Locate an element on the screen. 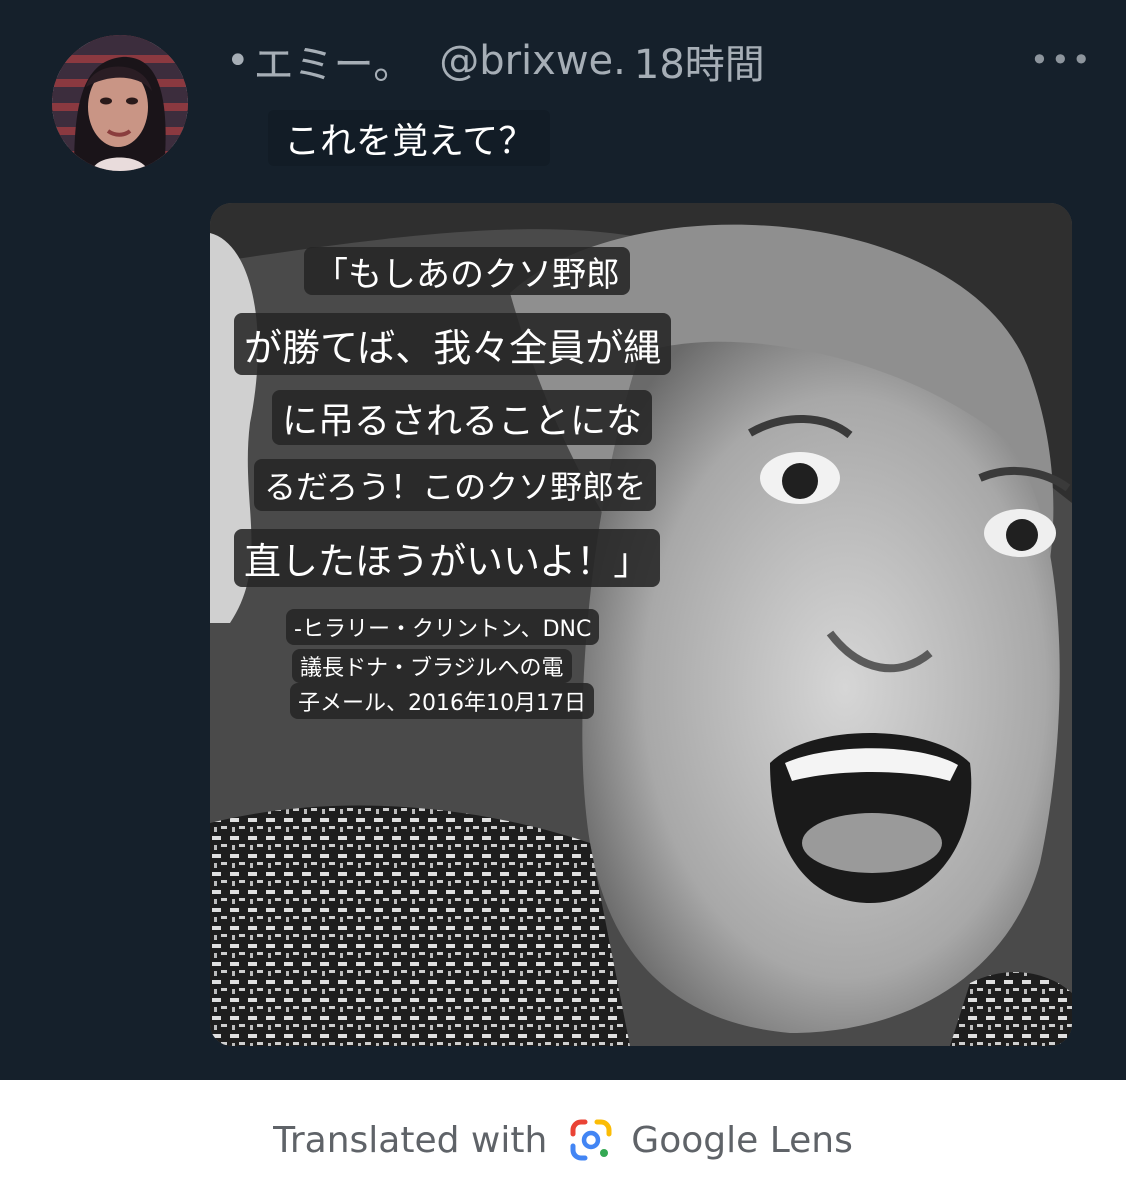  avatar is located at coordinates (120, 103).